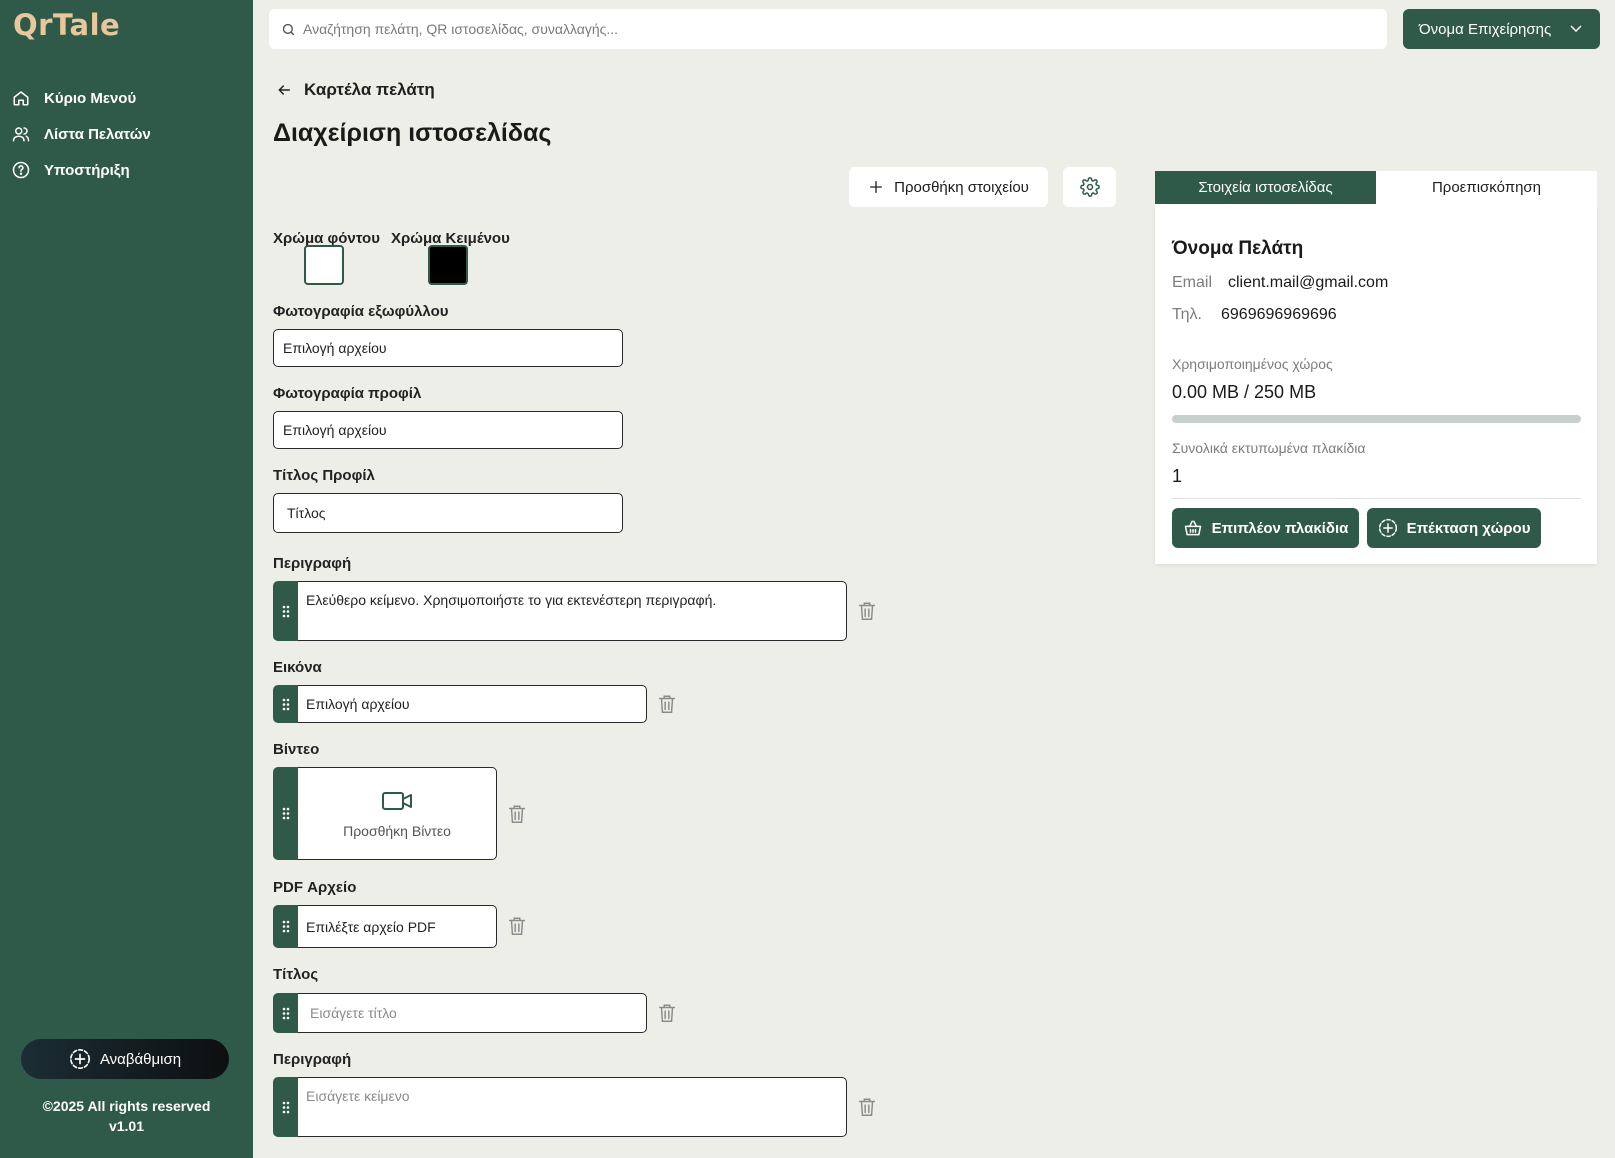 The image size is (1615, 1158). I want to click on profile-title-input: Τίτλος, so click(448, 513).